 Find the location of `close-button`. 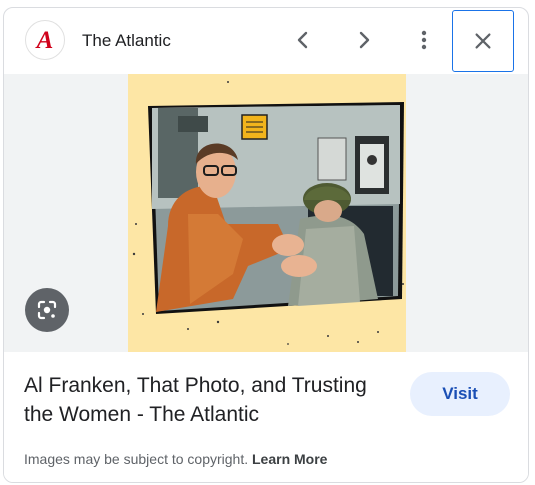

close-button is located at coordinates (483, 41).